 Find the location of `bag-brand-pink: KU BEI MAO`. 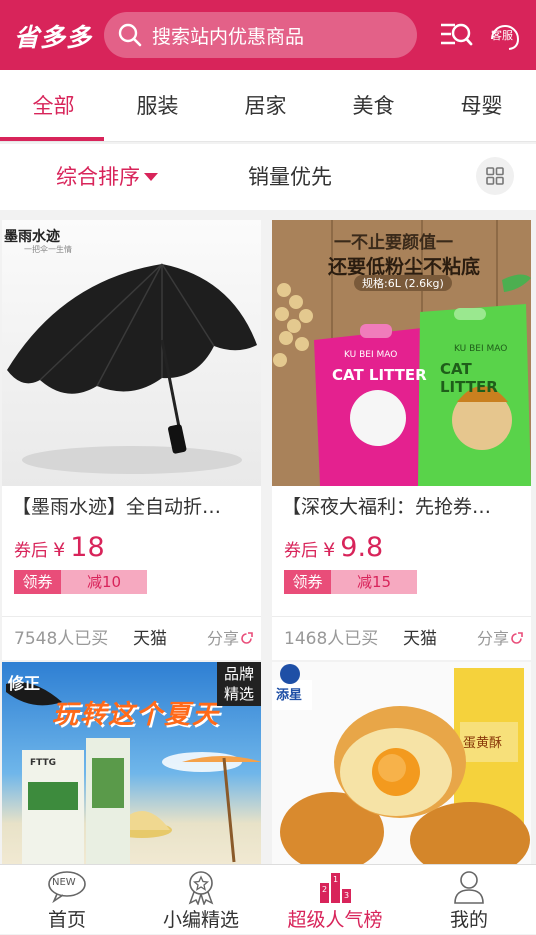

bag-brand-pink: KU BEI MAO is located at coordinates (371, 355).